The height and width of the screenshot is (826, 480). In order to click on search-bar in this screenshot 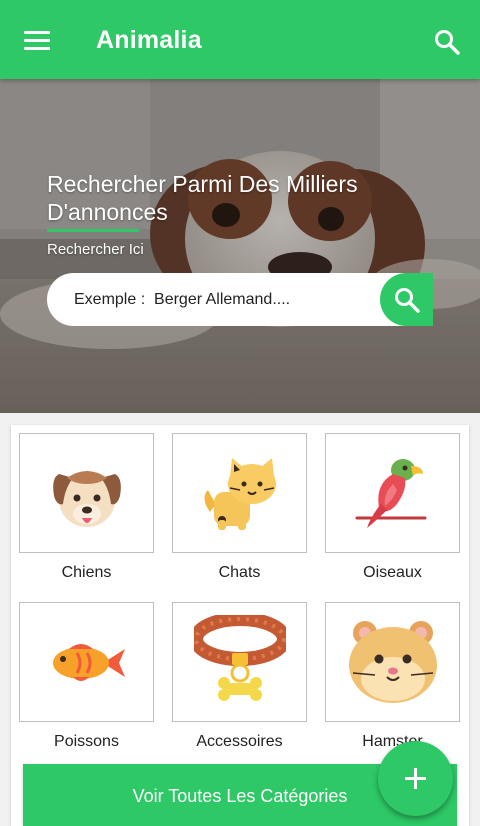, I will do `click(240, 299)`.